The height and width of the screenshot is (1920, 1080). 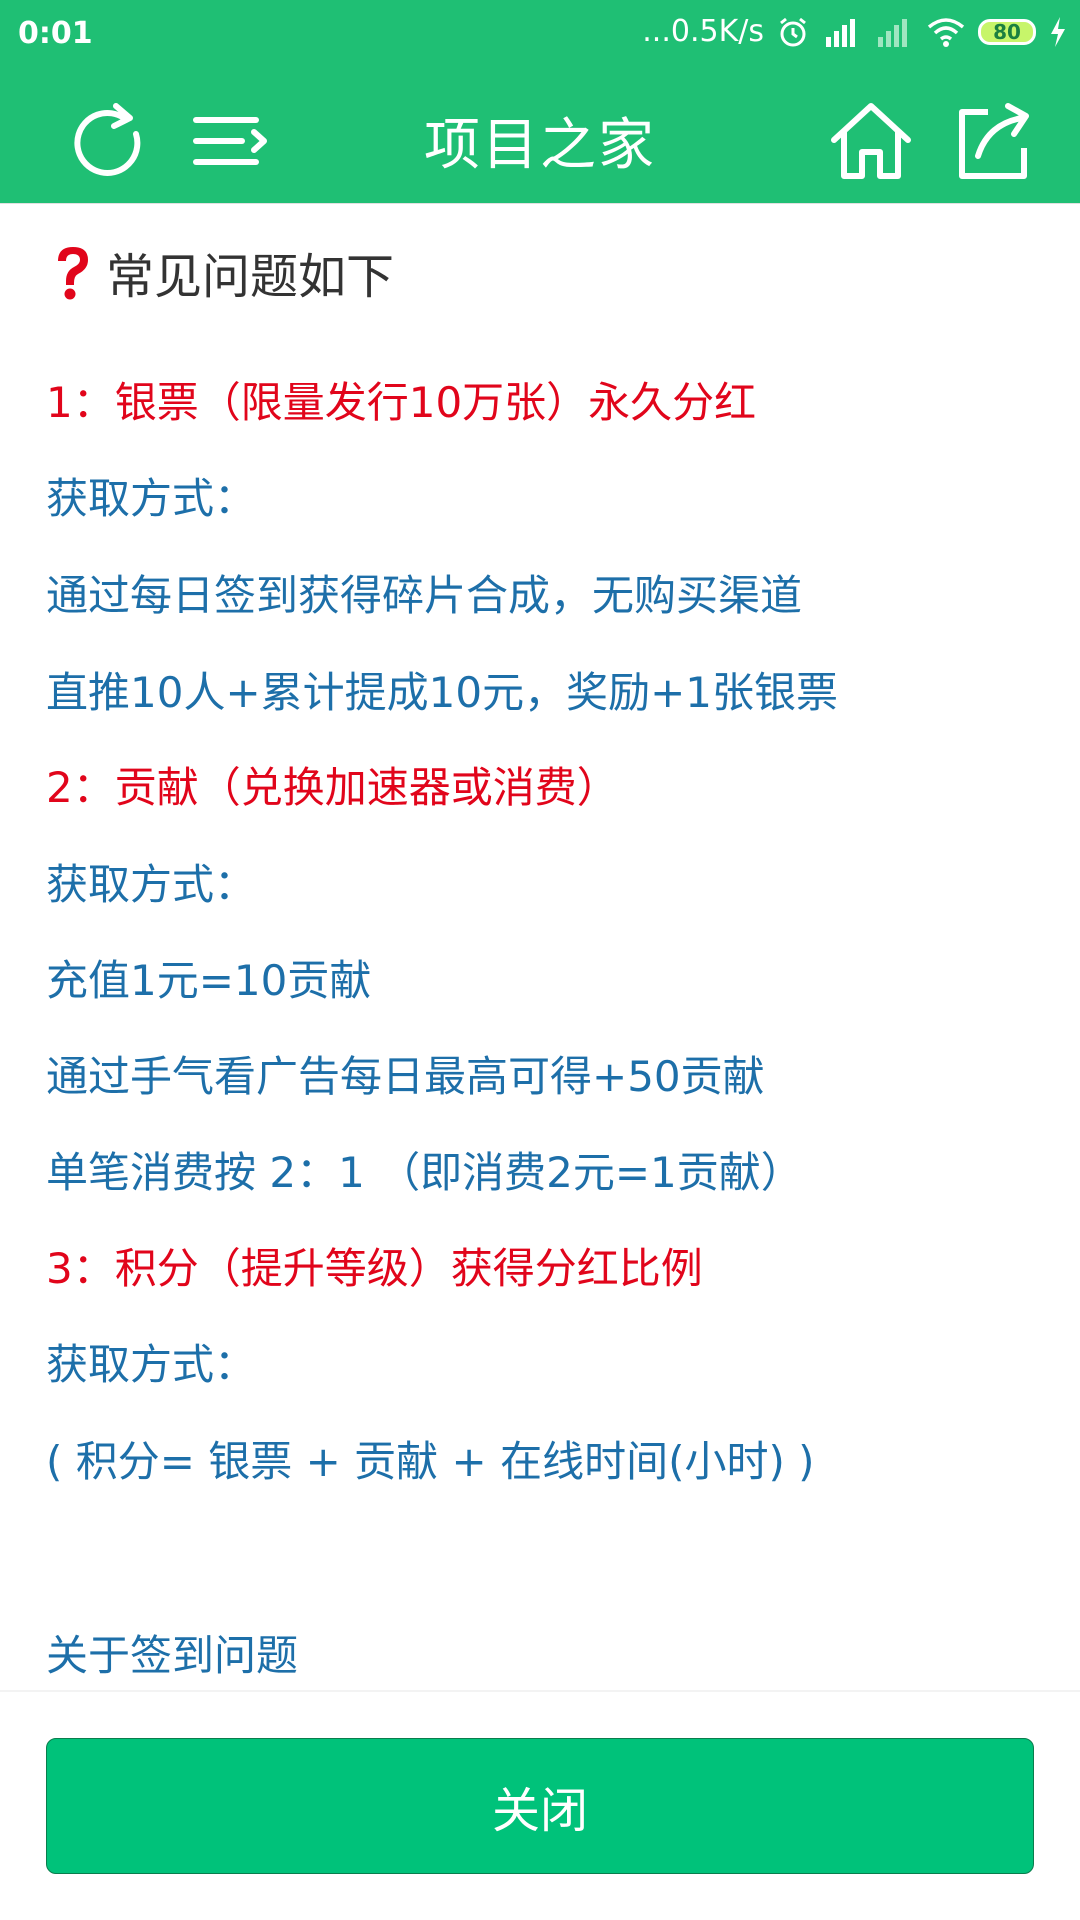 I want to click on faq-line: ( 积分= 银票 + 贡献 + 在线时间(小时) ), so click(x=430, y=1461).